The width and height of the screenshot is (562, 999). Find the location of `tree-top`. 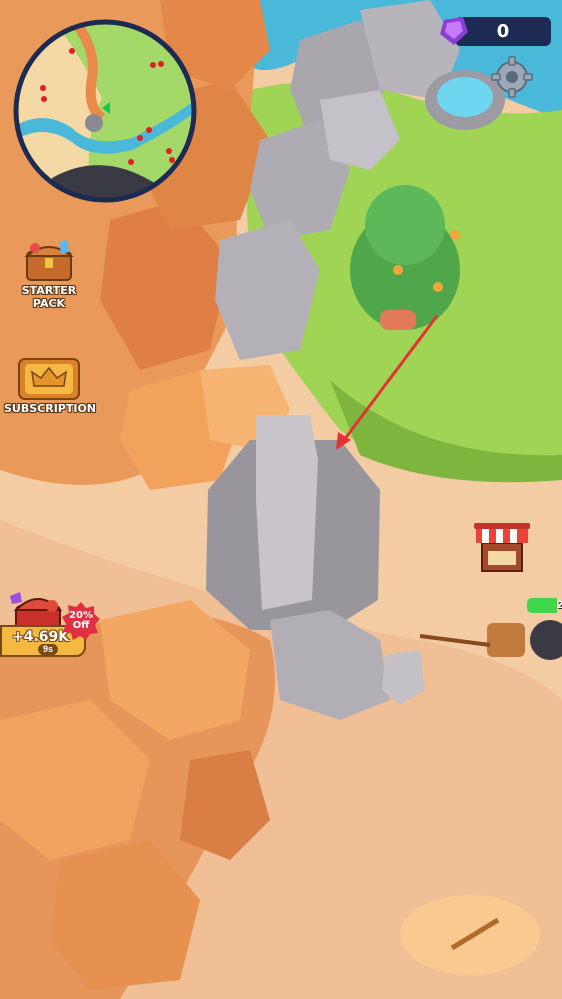

tree-top is located at coordinates (405, 225).